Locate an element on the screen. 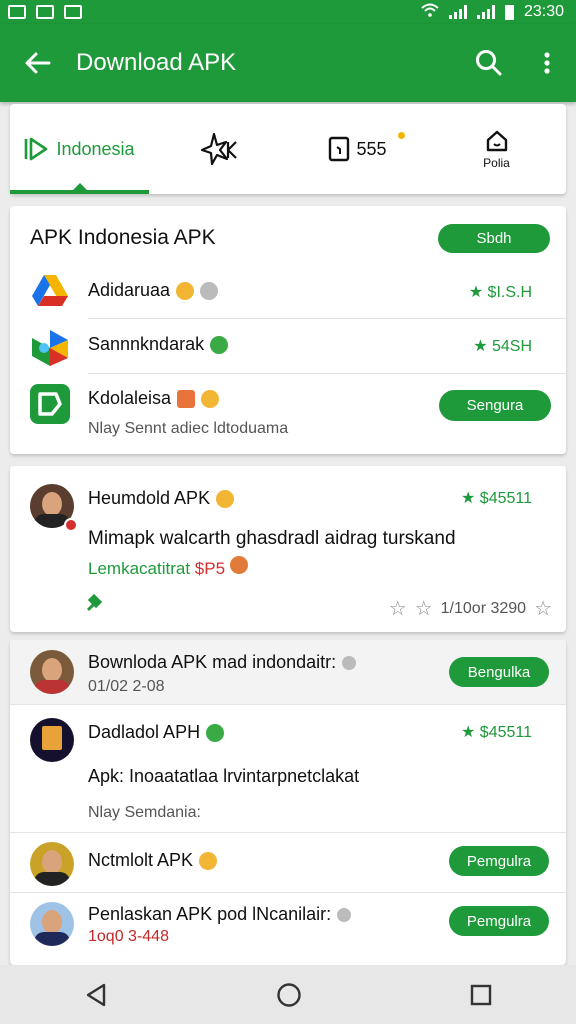 This screenshot has width=576, height=1024. app-subtitle: Nlay Sennt adiec ldtoduama is located at coordinates (188, 428).